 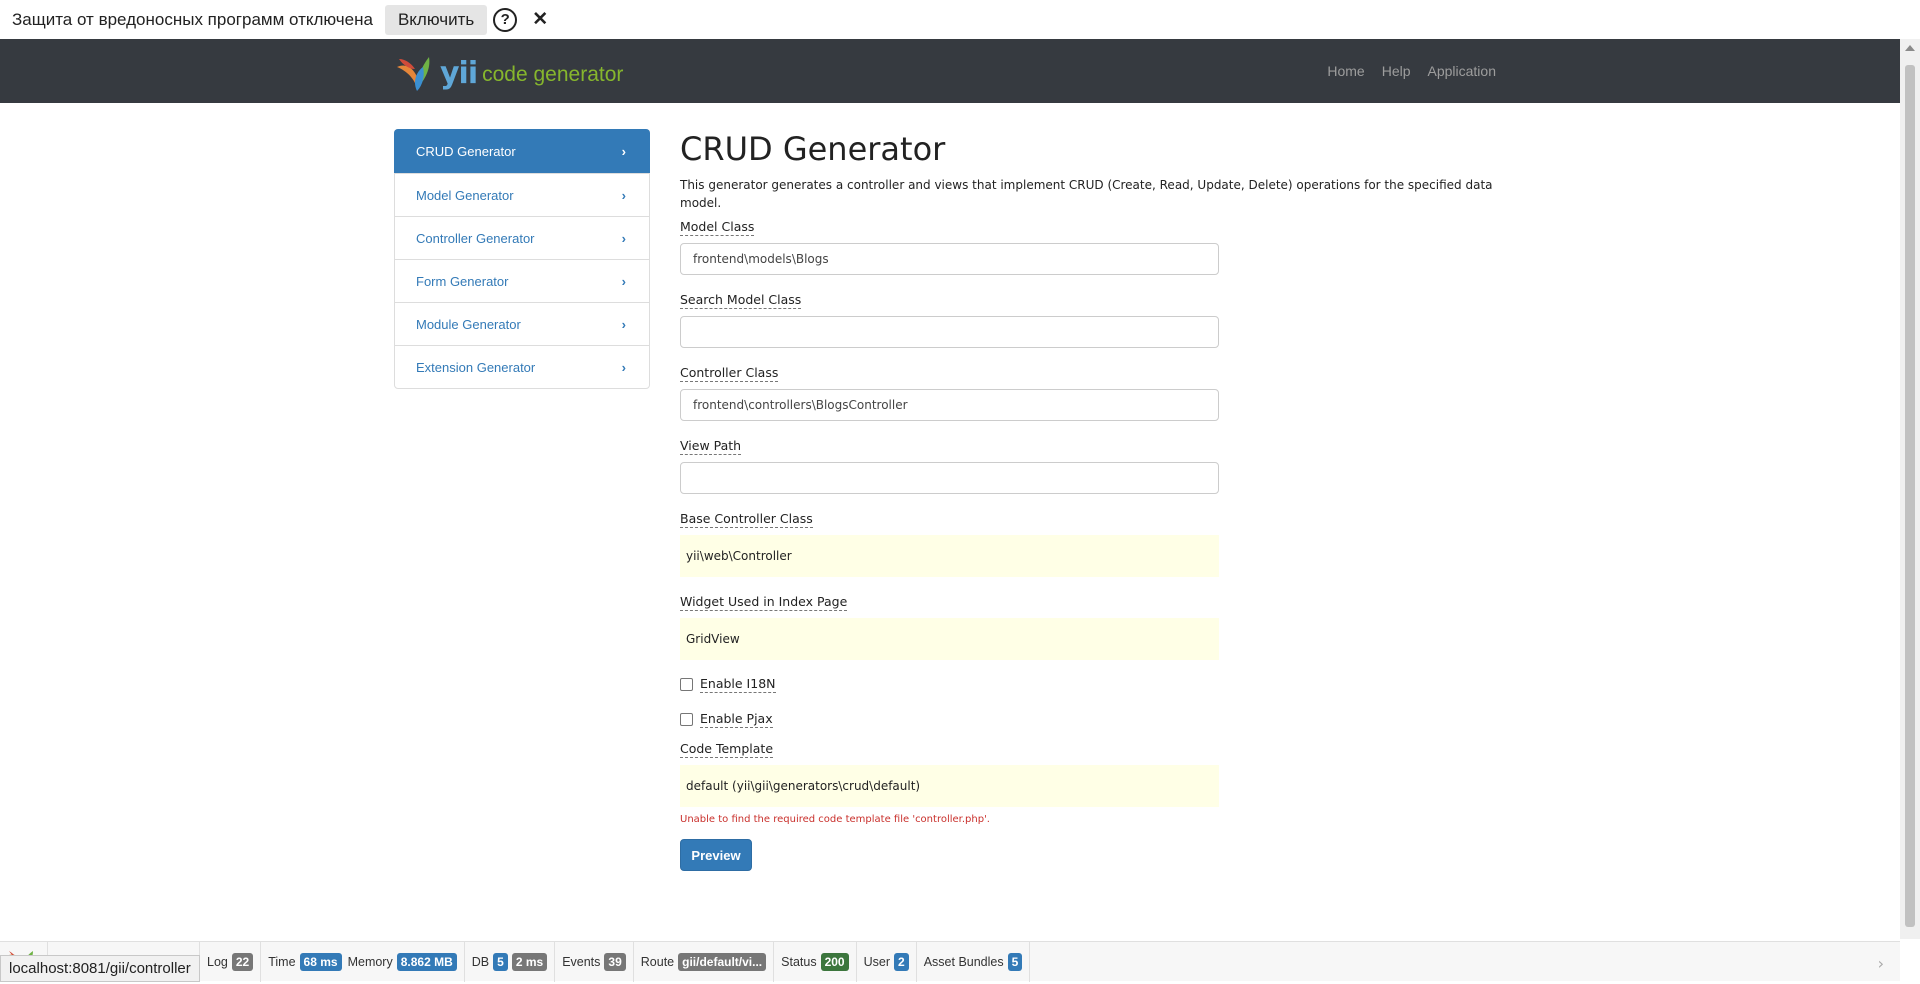 I want to click on debug-db-time-badge: 2 ms, so click(x=529, y=961).